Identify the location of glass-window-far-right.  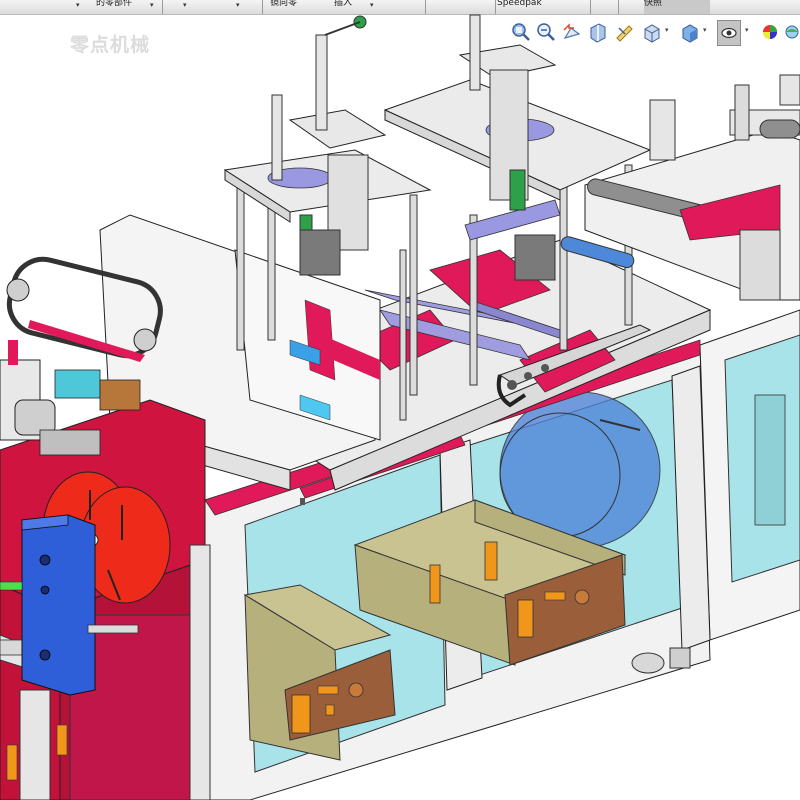
(762, 458).